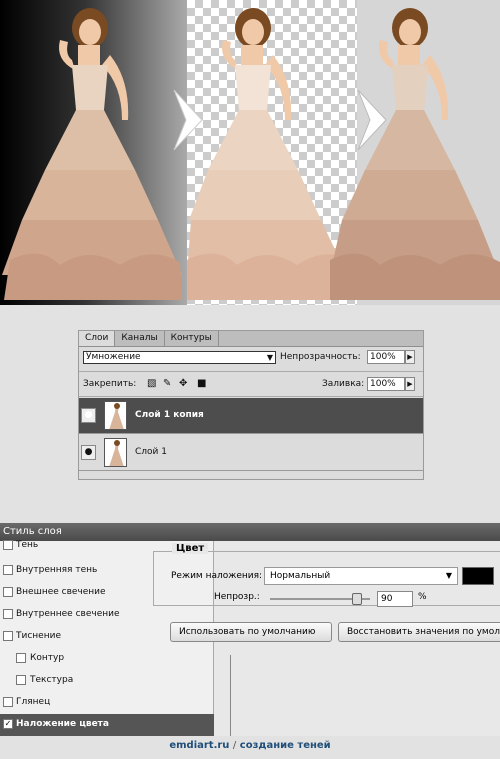  Describe the element at coordinates (395, 599) in the screenshot. I see `opacity-input: 90` at that location.